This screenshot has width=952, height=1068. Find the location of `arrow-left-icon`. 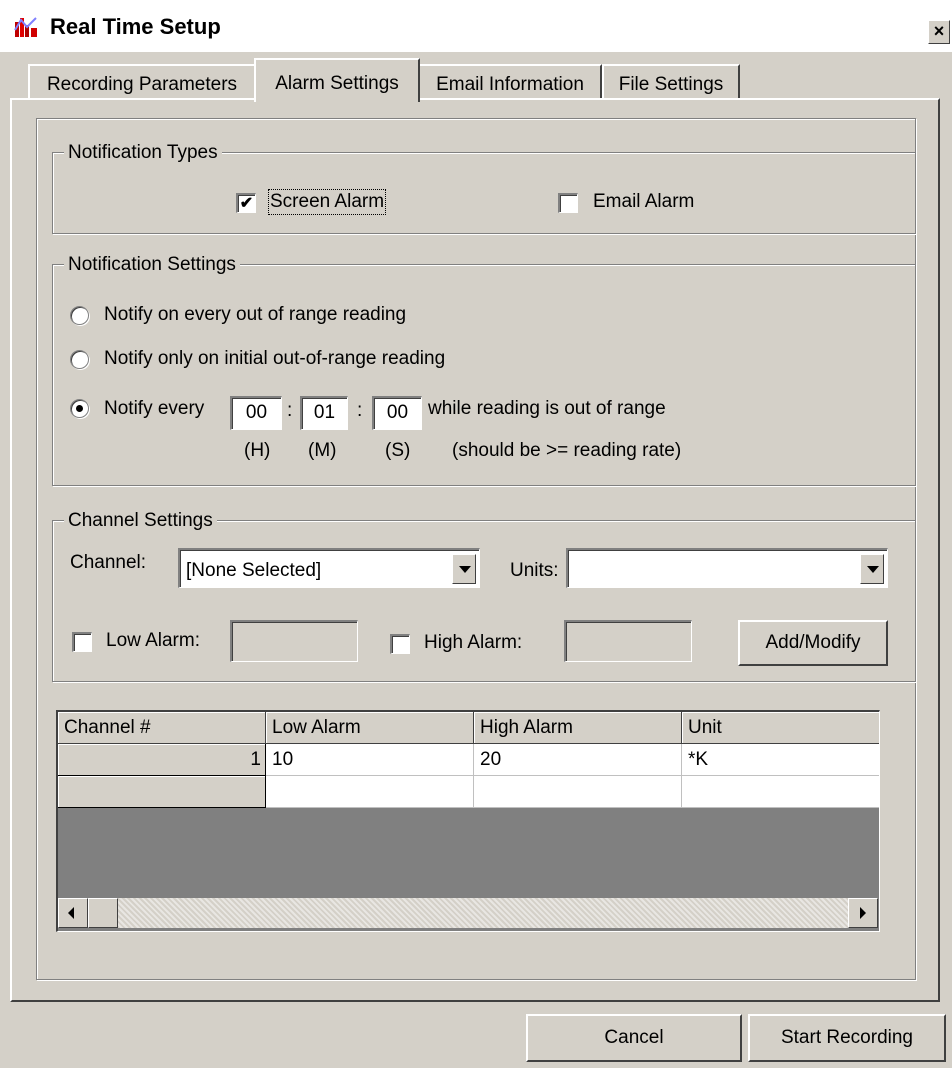

arrow-left-icon is located at coordinates (71, 913).